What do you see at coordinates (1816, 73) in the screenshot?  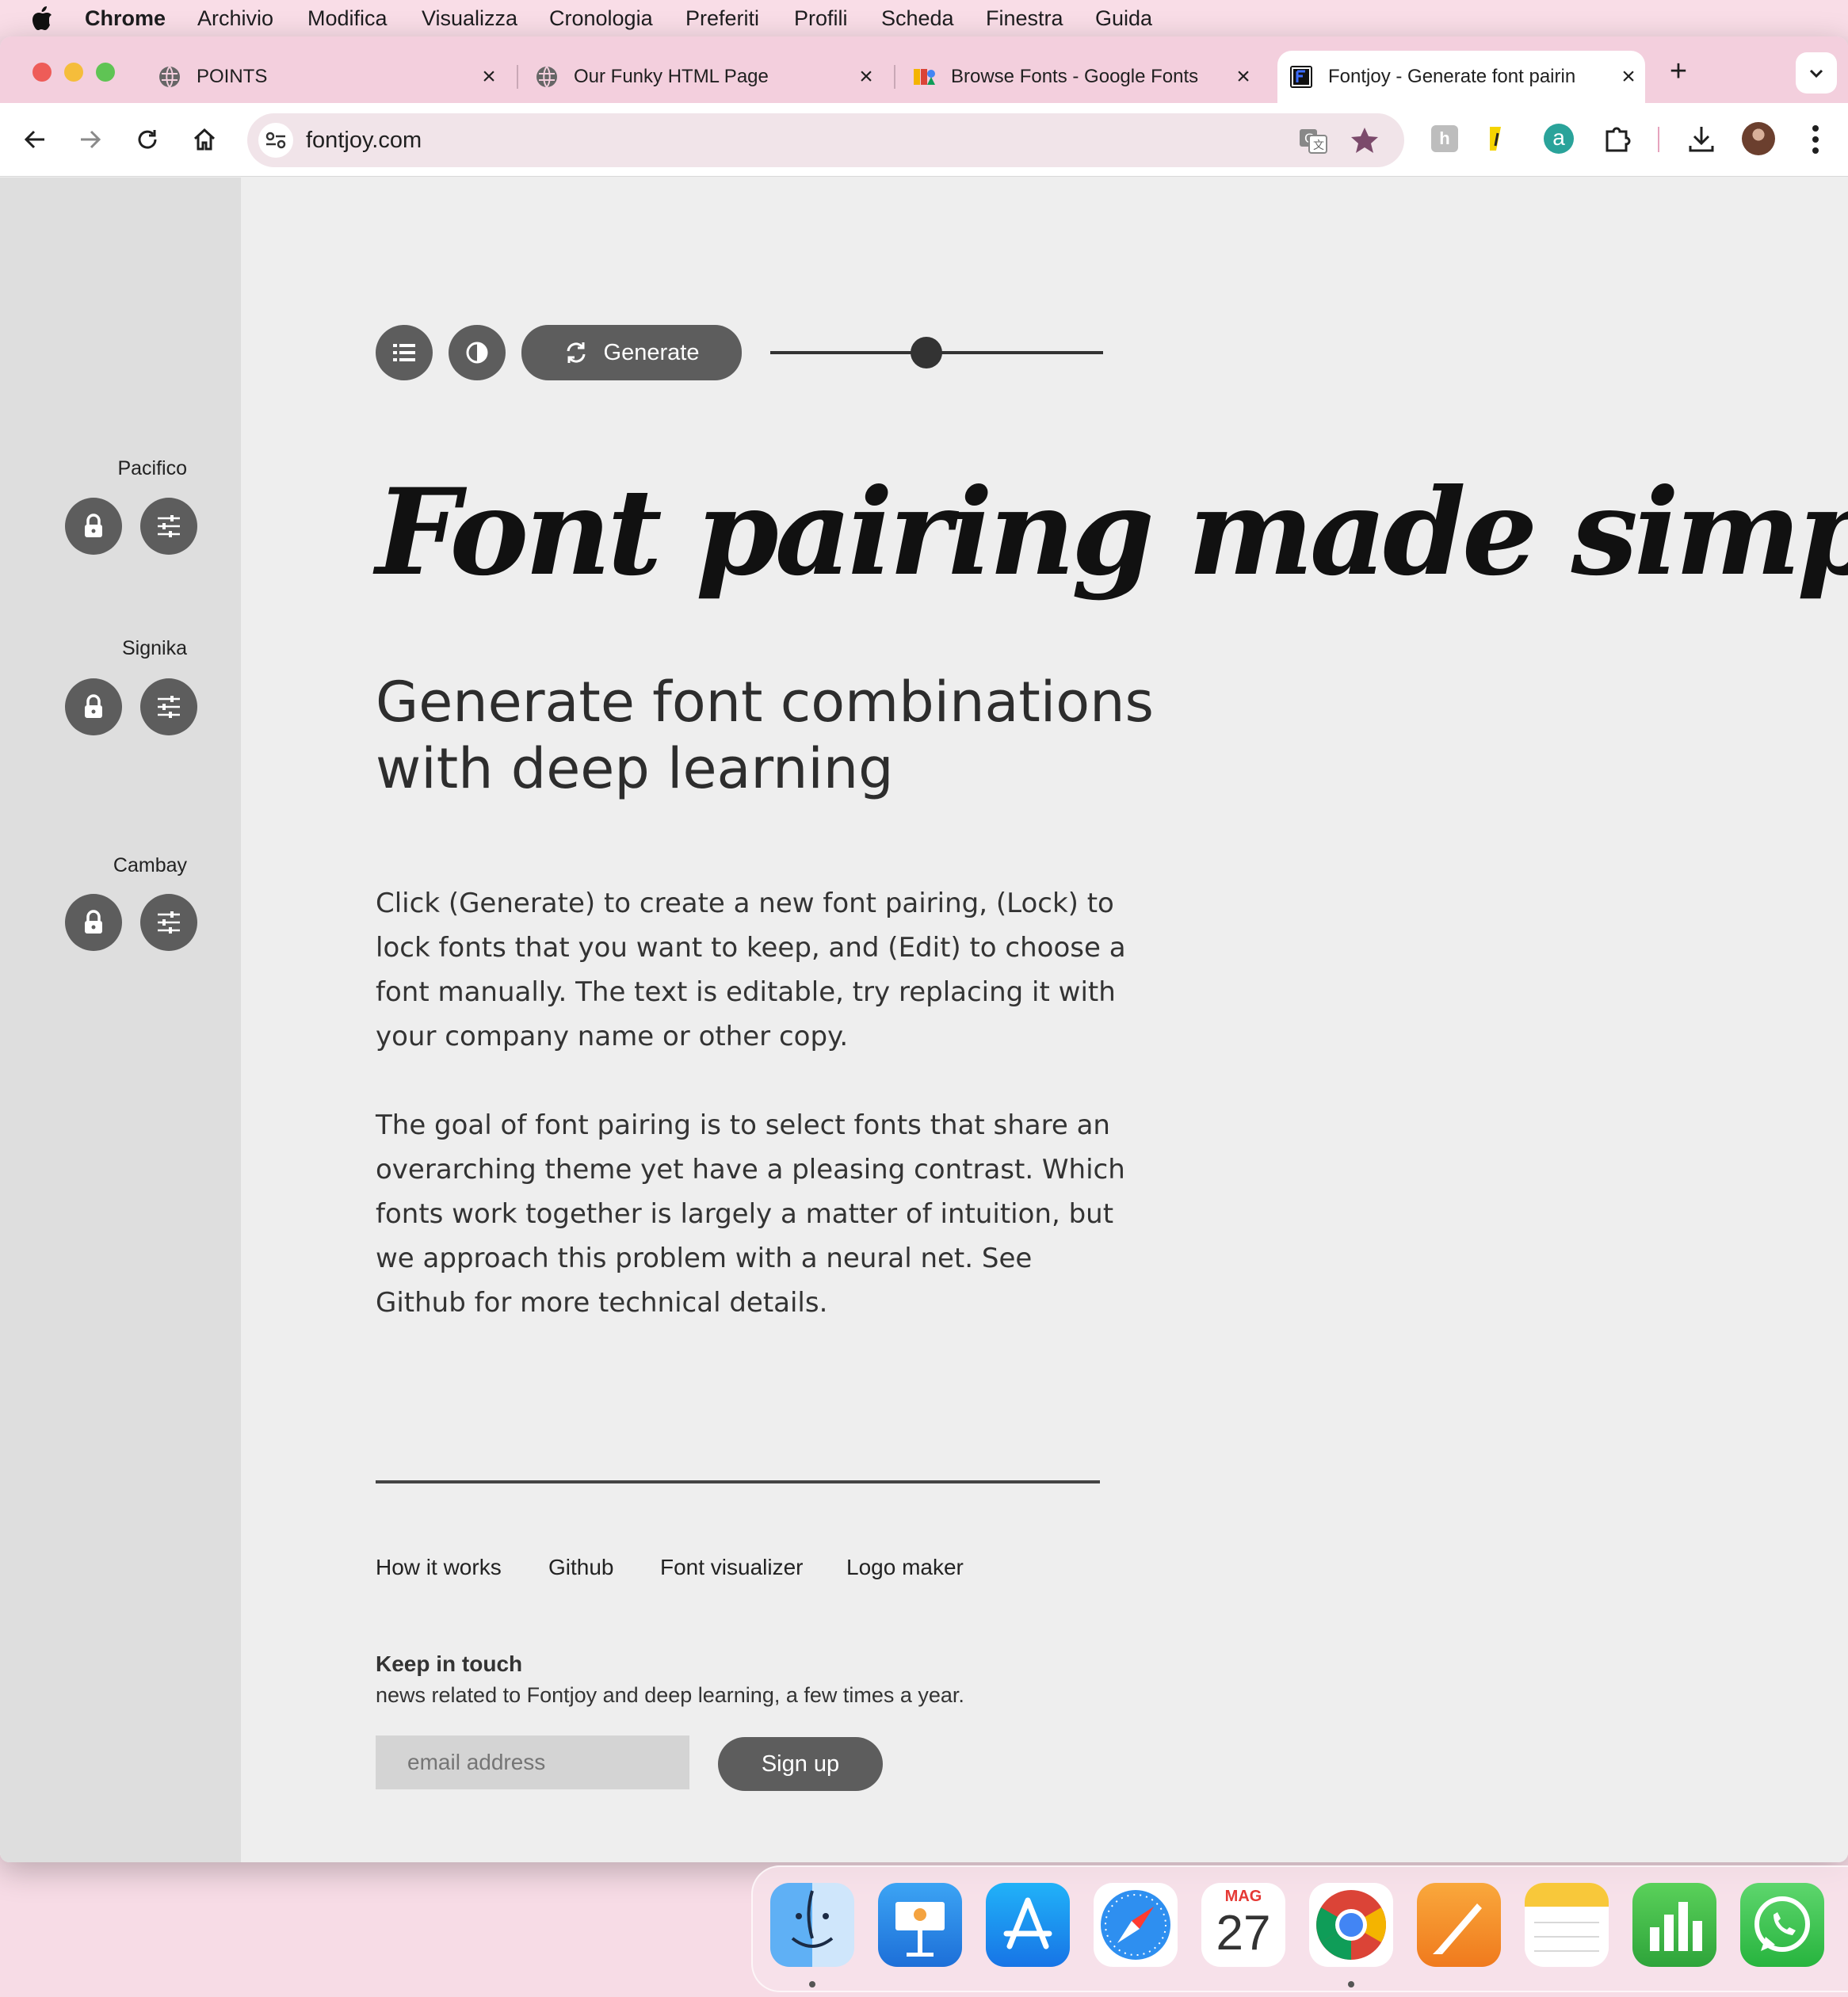 I see `tab-search-button` at bounding box center [1816, 73].